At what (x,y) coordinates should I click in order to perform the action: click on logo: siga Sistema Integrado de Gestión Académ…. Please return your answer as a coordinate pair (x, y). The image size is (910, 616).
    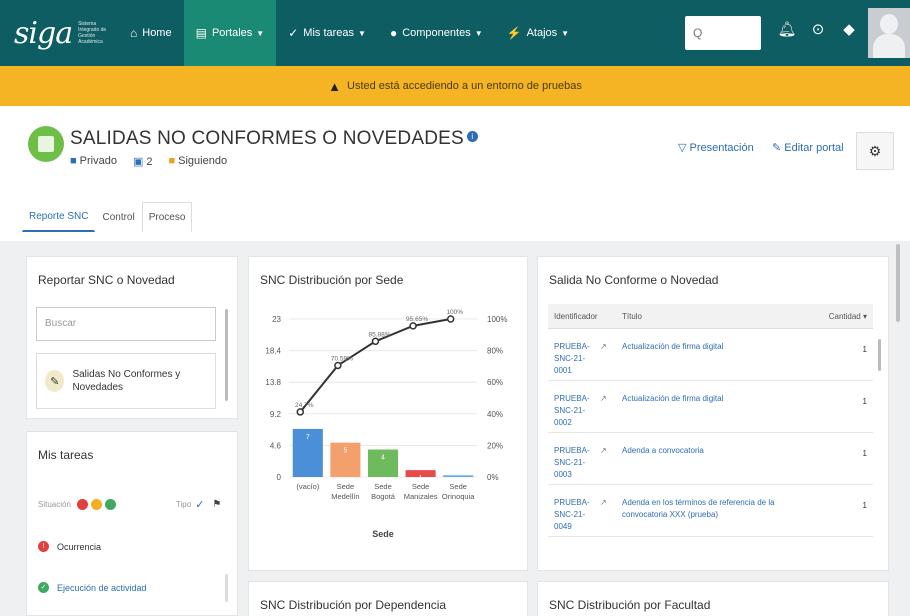
    Looking at the image, I should click on (59, 33).